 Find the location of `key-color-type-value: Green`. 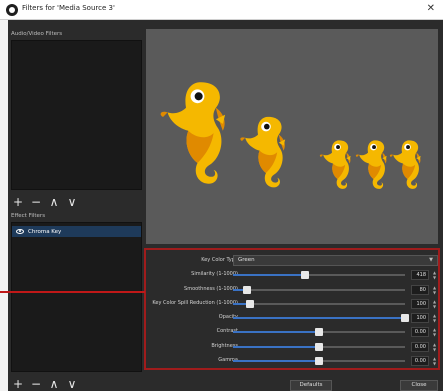

key-color-type-value: Green is located at coordinates (246, 260).